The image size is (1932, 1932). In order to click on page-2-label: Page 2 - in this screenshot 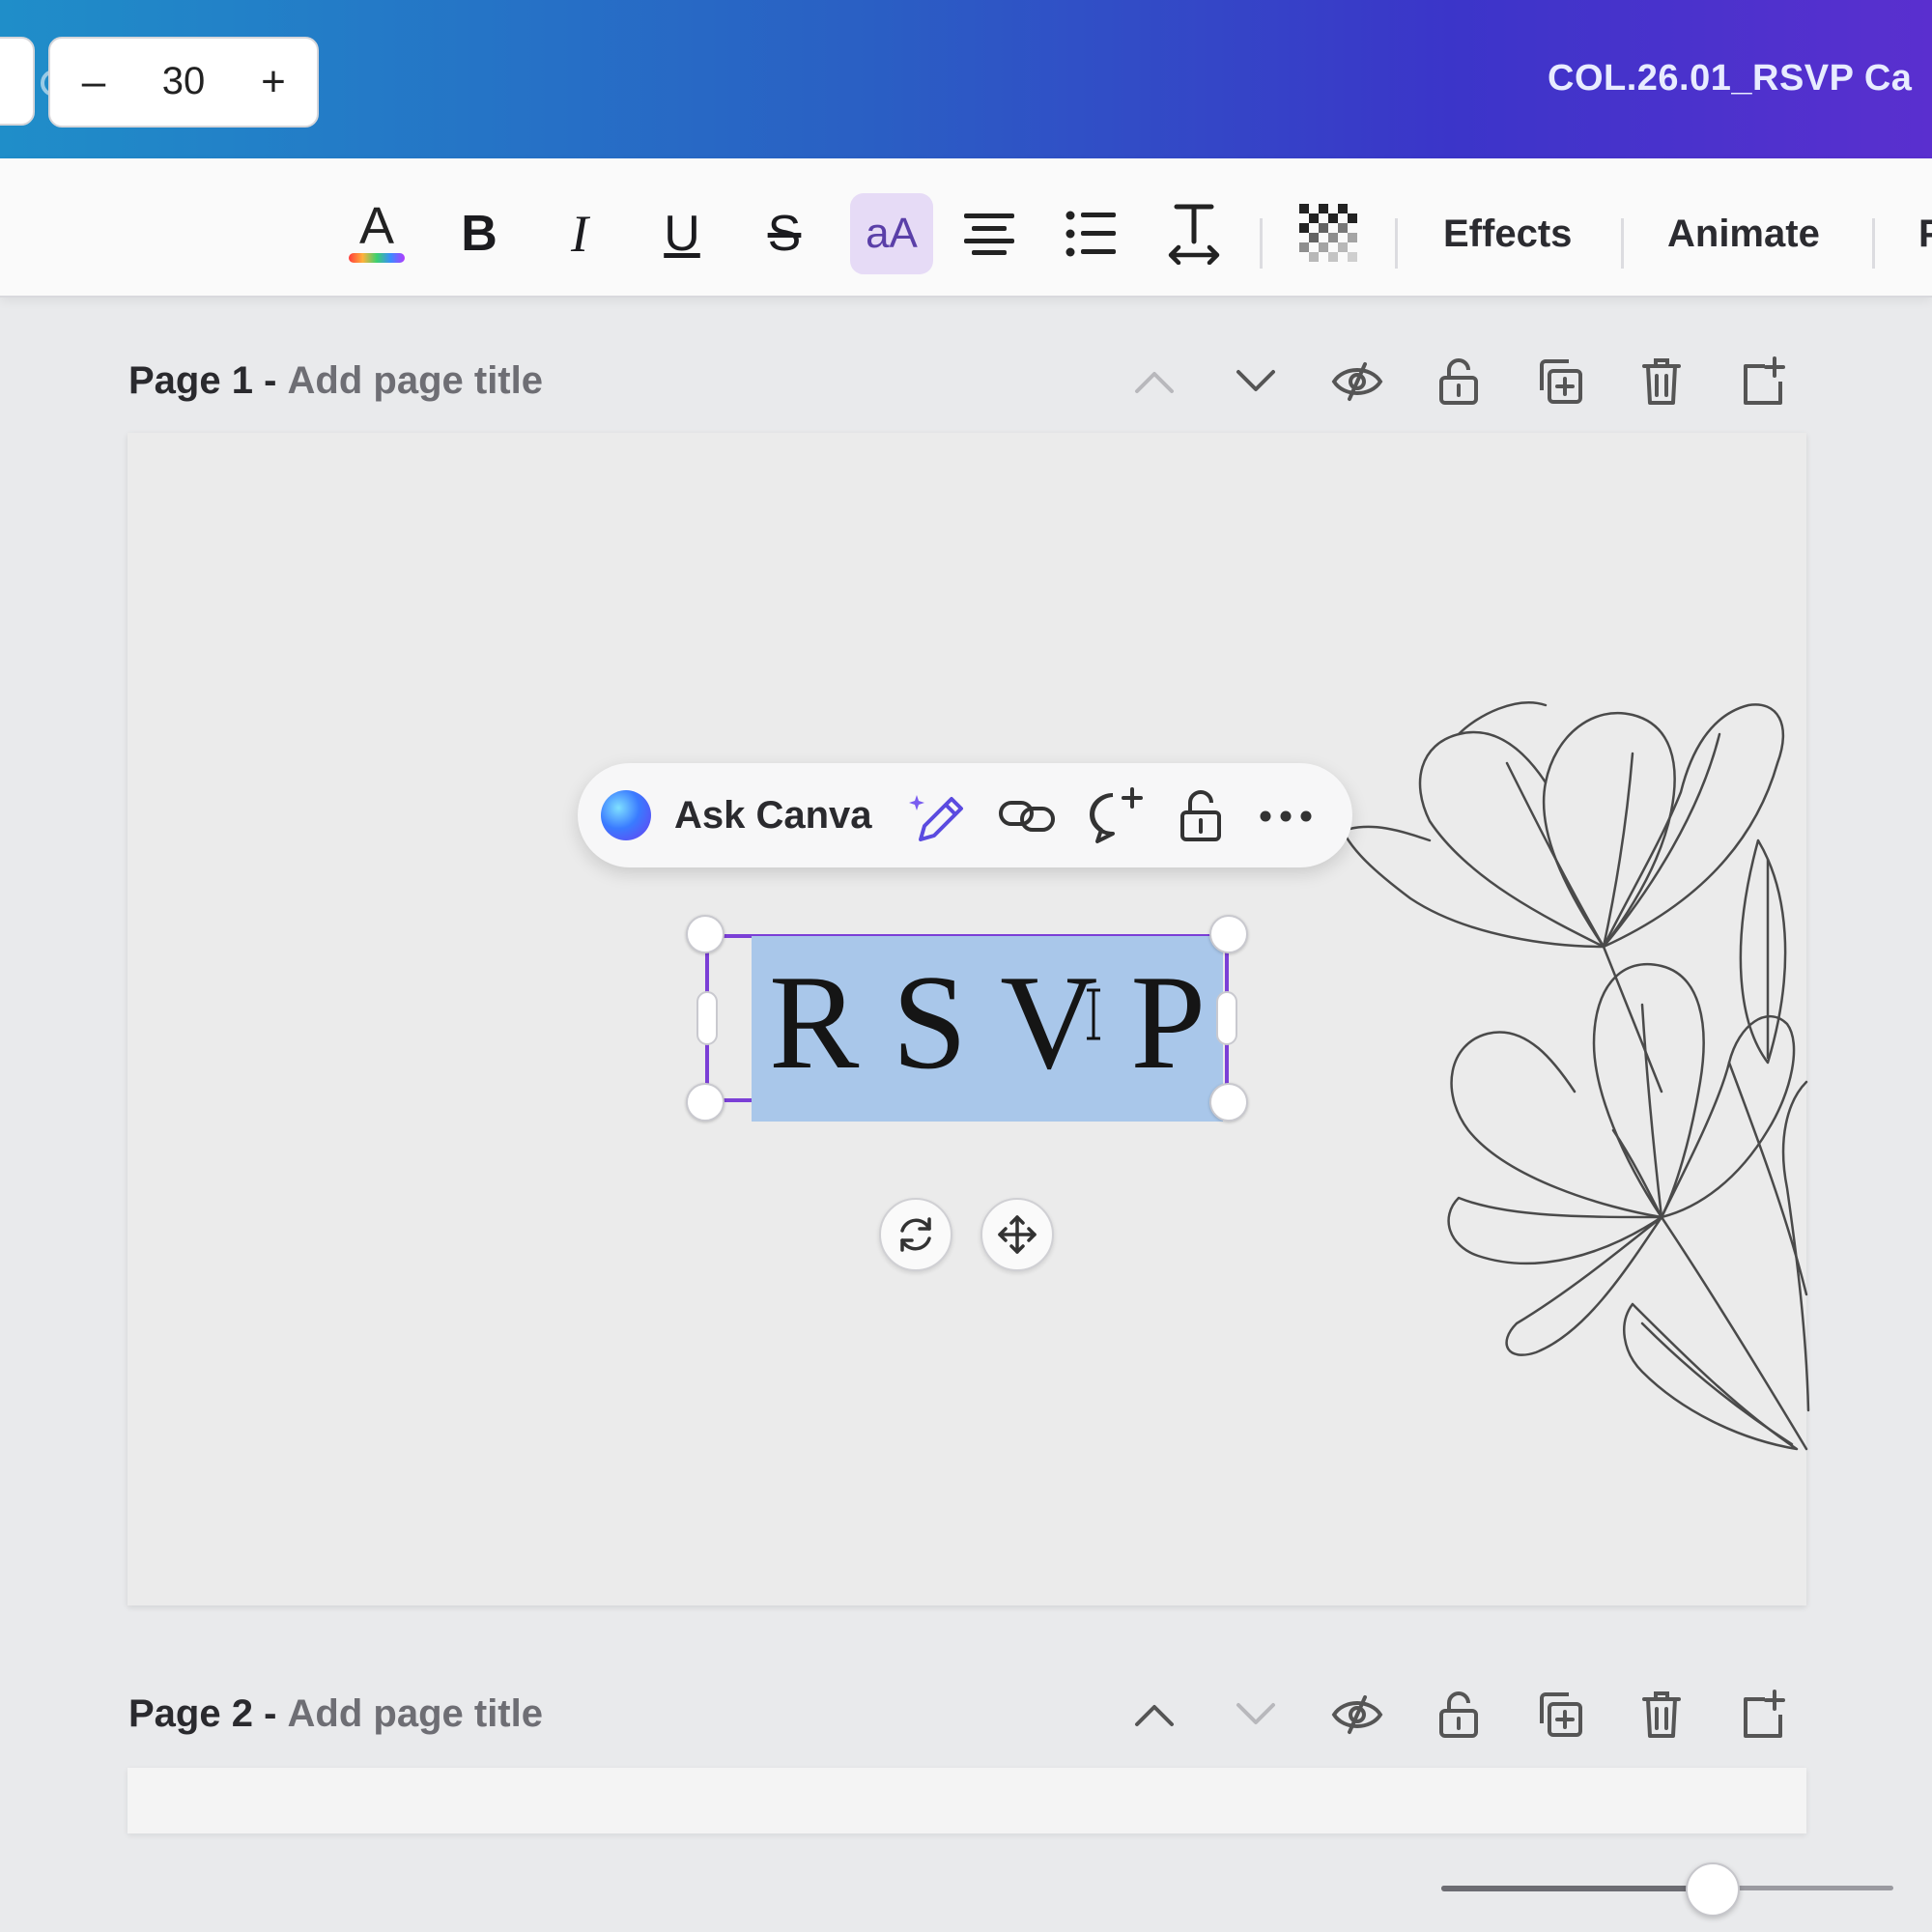, I will do `click(202, 1713)`.